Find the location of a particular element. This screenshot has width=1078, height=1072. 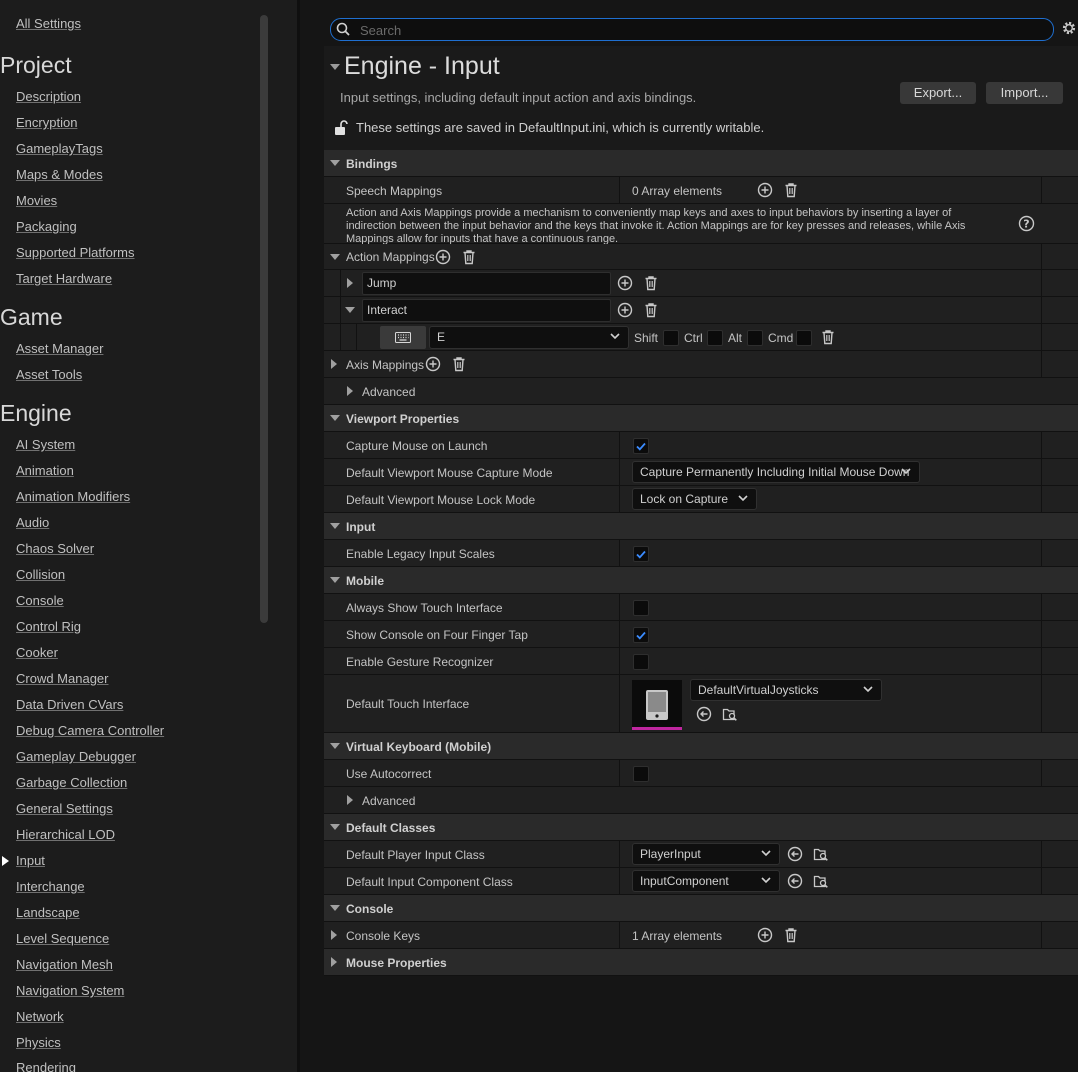

category-default-classes: Default Classes is located at coordinates (701, 827).